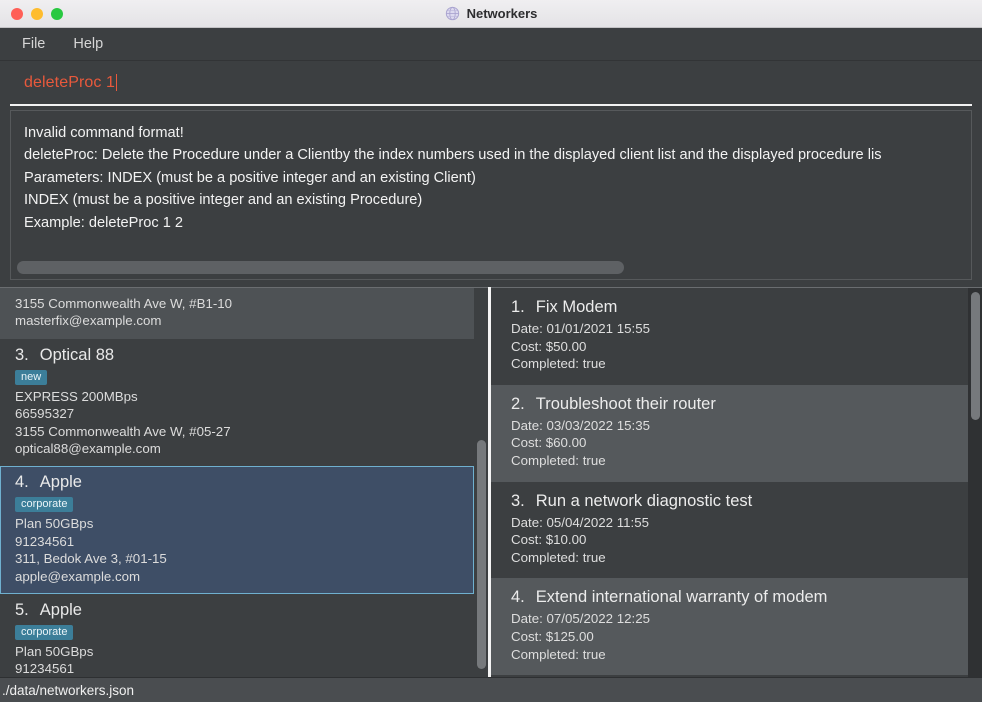  Describe the element at coordinates (576, 307) in the screenshot. I see `procedure-title: Fix Modem` at that location.